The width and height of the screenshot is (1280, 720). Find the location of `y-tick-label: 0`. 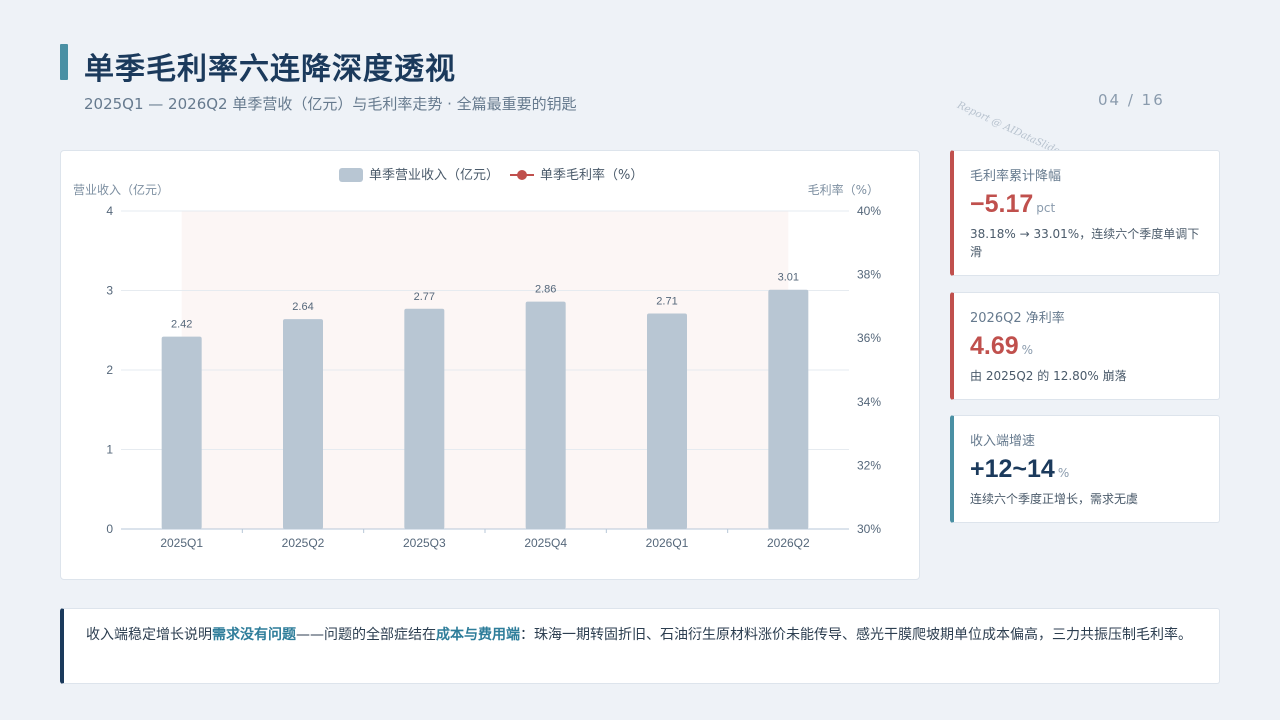

y-tick-label: 0 is located at coordinates (109, 529).